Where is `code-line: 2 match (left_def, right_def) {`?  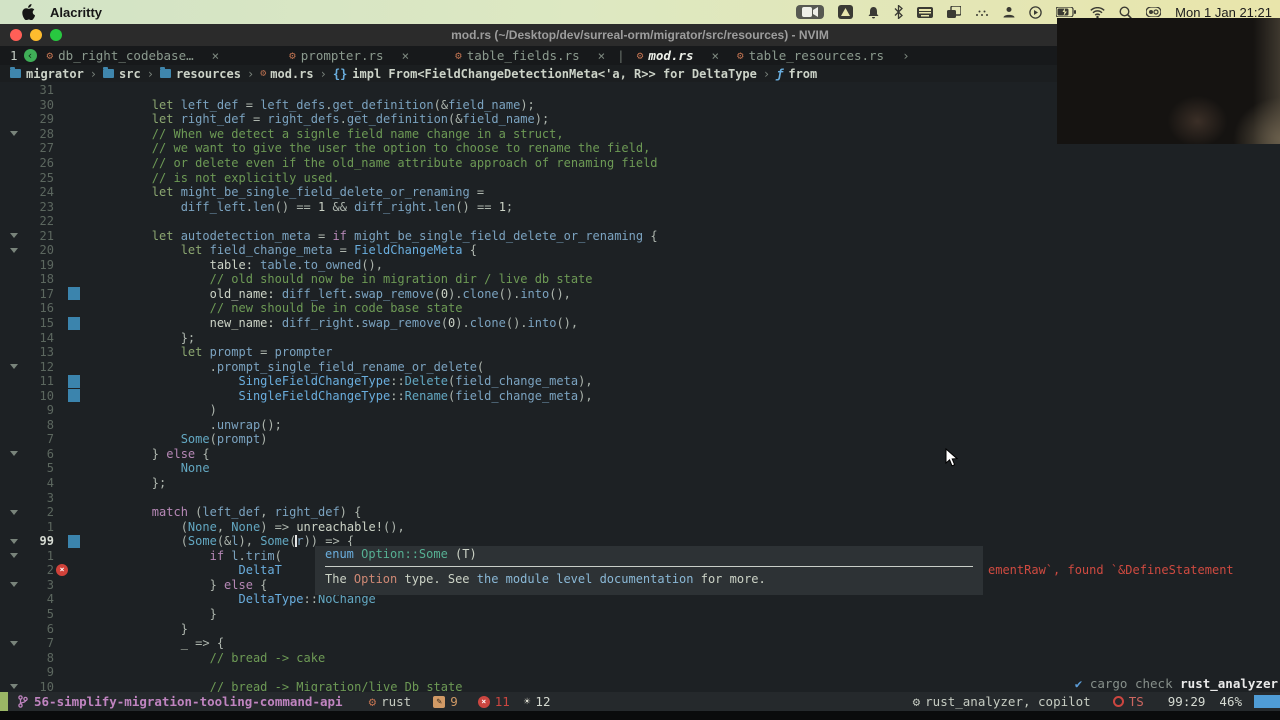
code-line: 2 match (left_def, right_def) { is located at coordinates (640, 512).